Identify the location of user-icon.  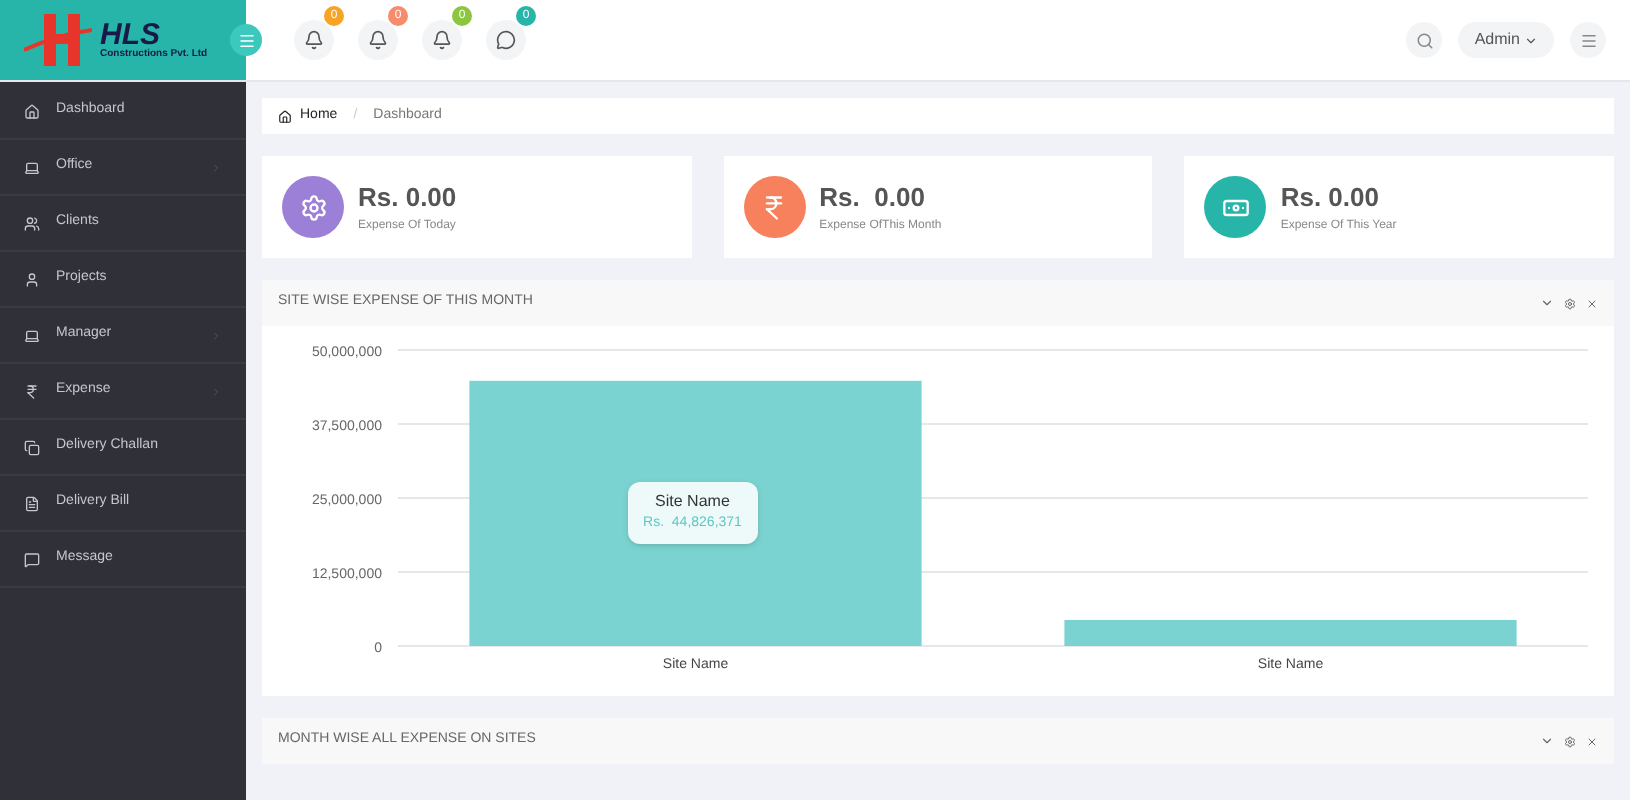
(32, 279).